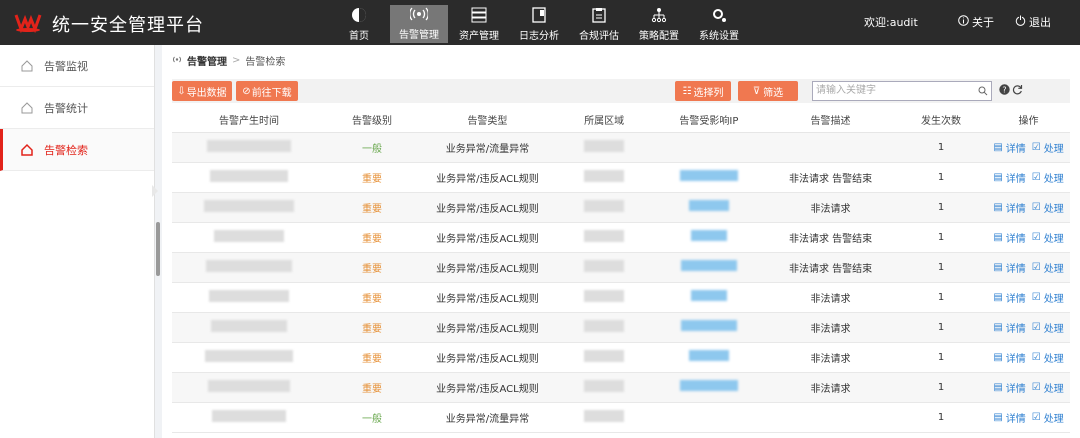 This screenshot has height=438, width=1080. What do you see at coordinates (719, 22) in the screenshot?
I see `nav-system-settings: 系统设置` at bounding box center [719, 22].